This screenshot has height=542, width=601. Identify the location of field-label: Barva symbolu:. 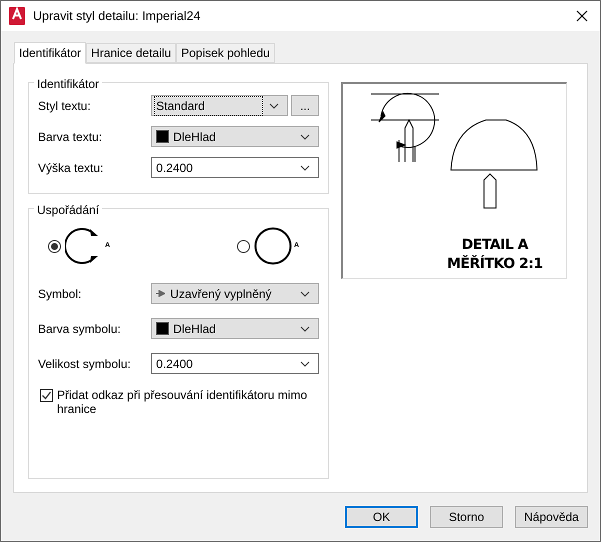
(80, 329).